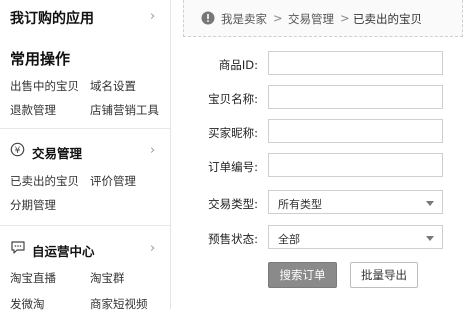 The height and width of the screenshot is (312, 469). I want to click on sidebar-item-refund-mgmt: 退款管理, so click(33, 110).